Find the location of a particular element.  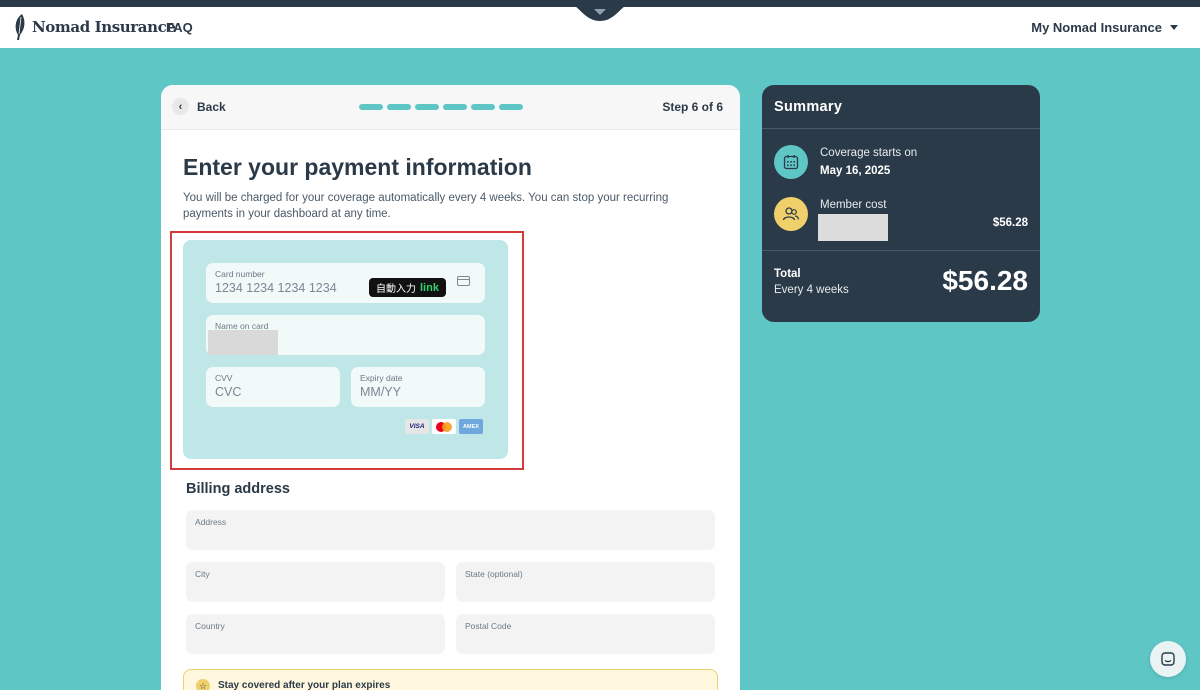

expiry-date-label: Expiry date is located at coordinates (381, 378).